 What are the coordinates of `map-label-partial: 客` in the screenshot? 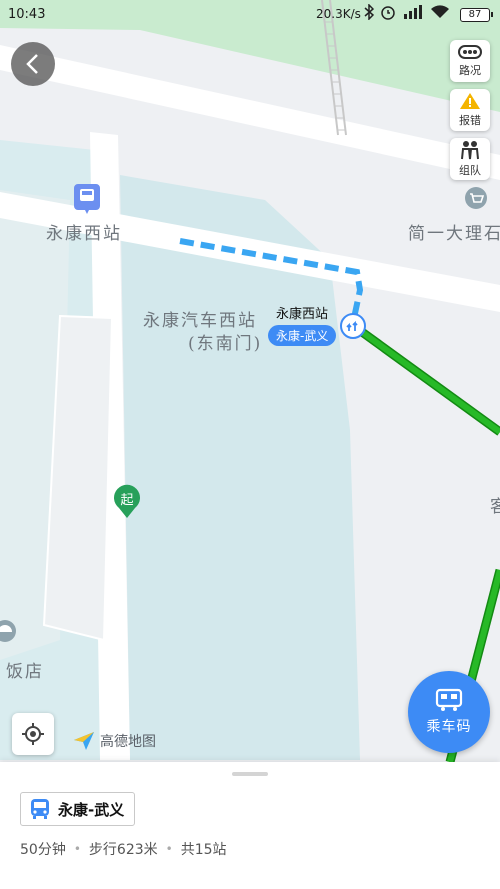 It's located at (495, 504).